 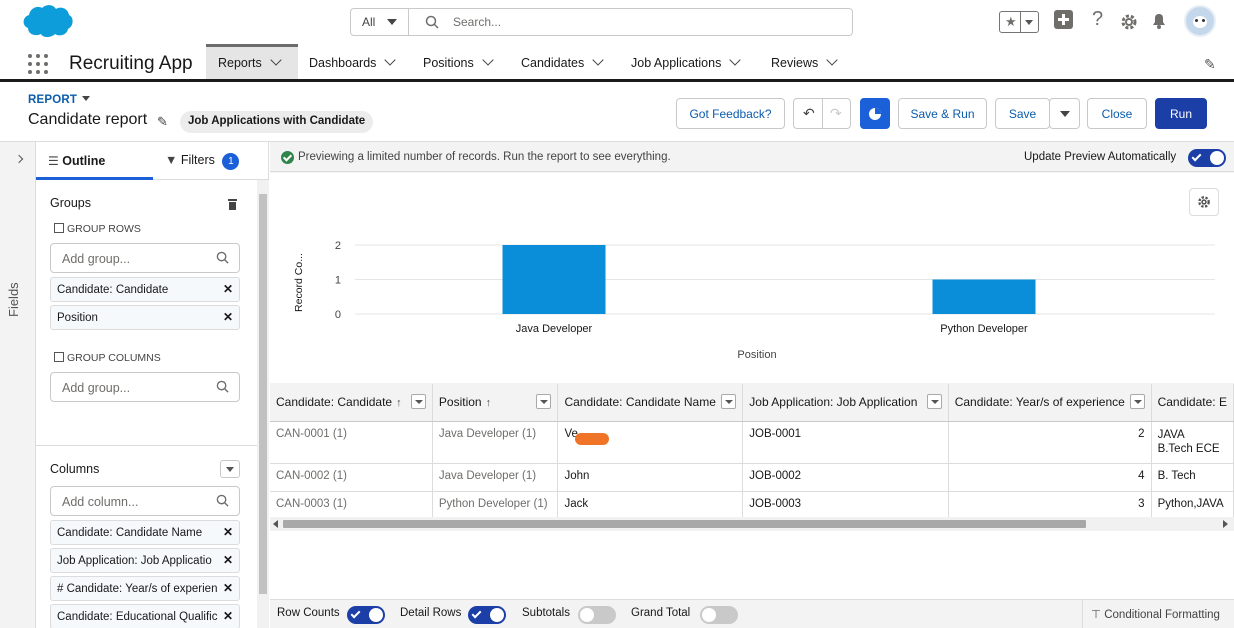 I want to click on tab-label: Reports, so click(x=240, y=63).